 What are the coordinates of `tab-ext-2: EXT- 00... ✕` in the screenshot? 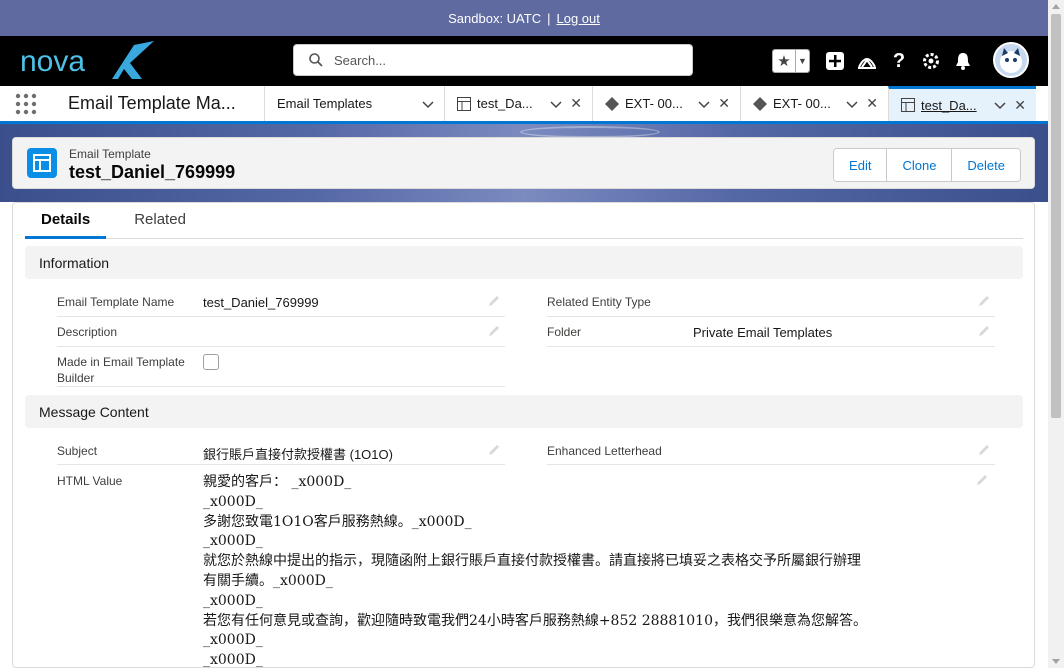 It's located at (814, 103).